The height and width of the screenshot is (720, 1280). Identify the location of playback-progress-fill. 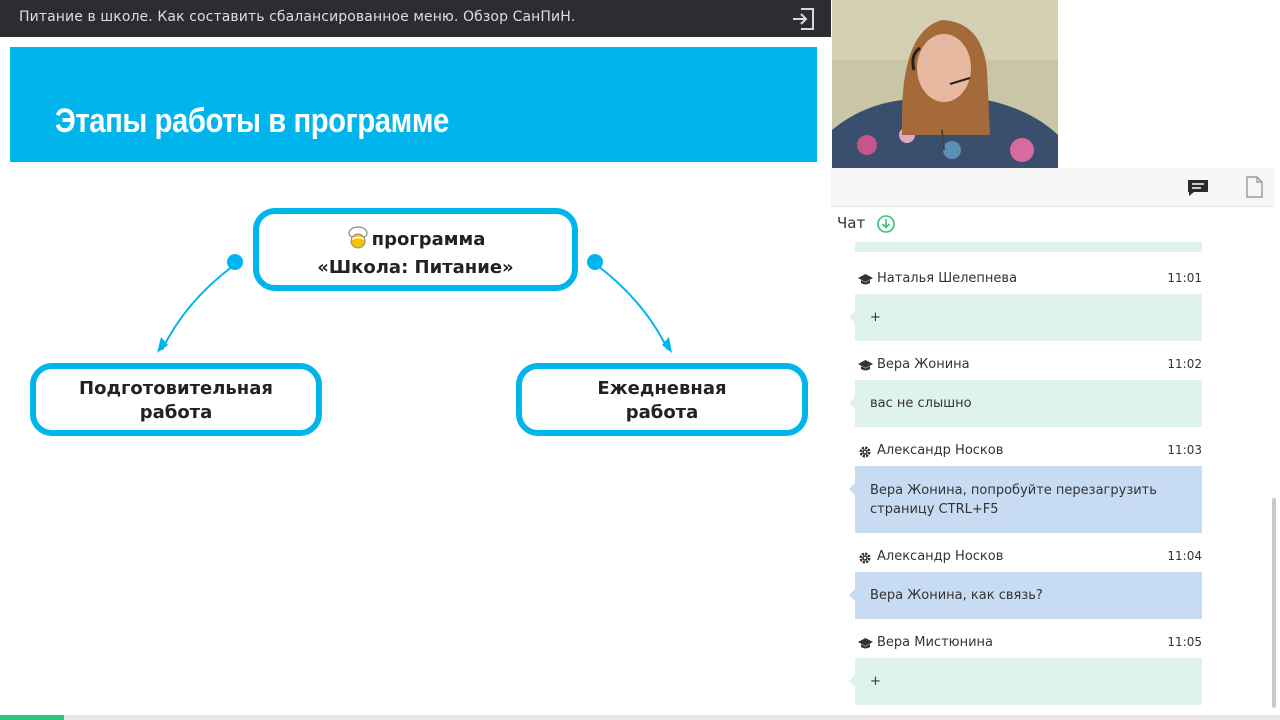
(32, 717).